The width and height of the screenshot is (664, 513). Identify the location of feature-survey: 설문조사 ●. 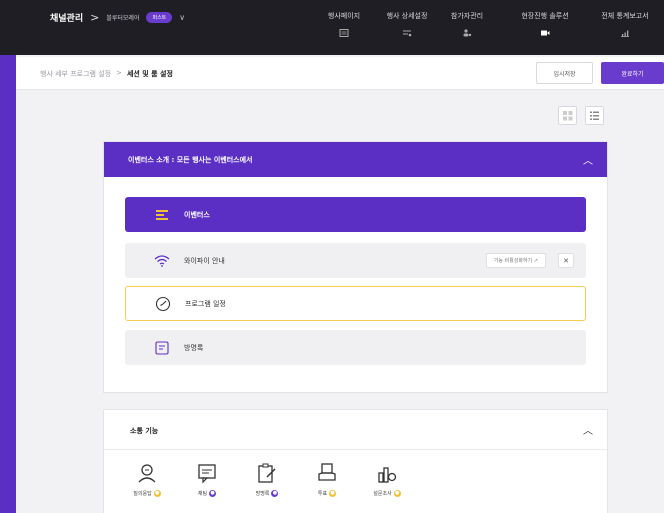
(387, 479).